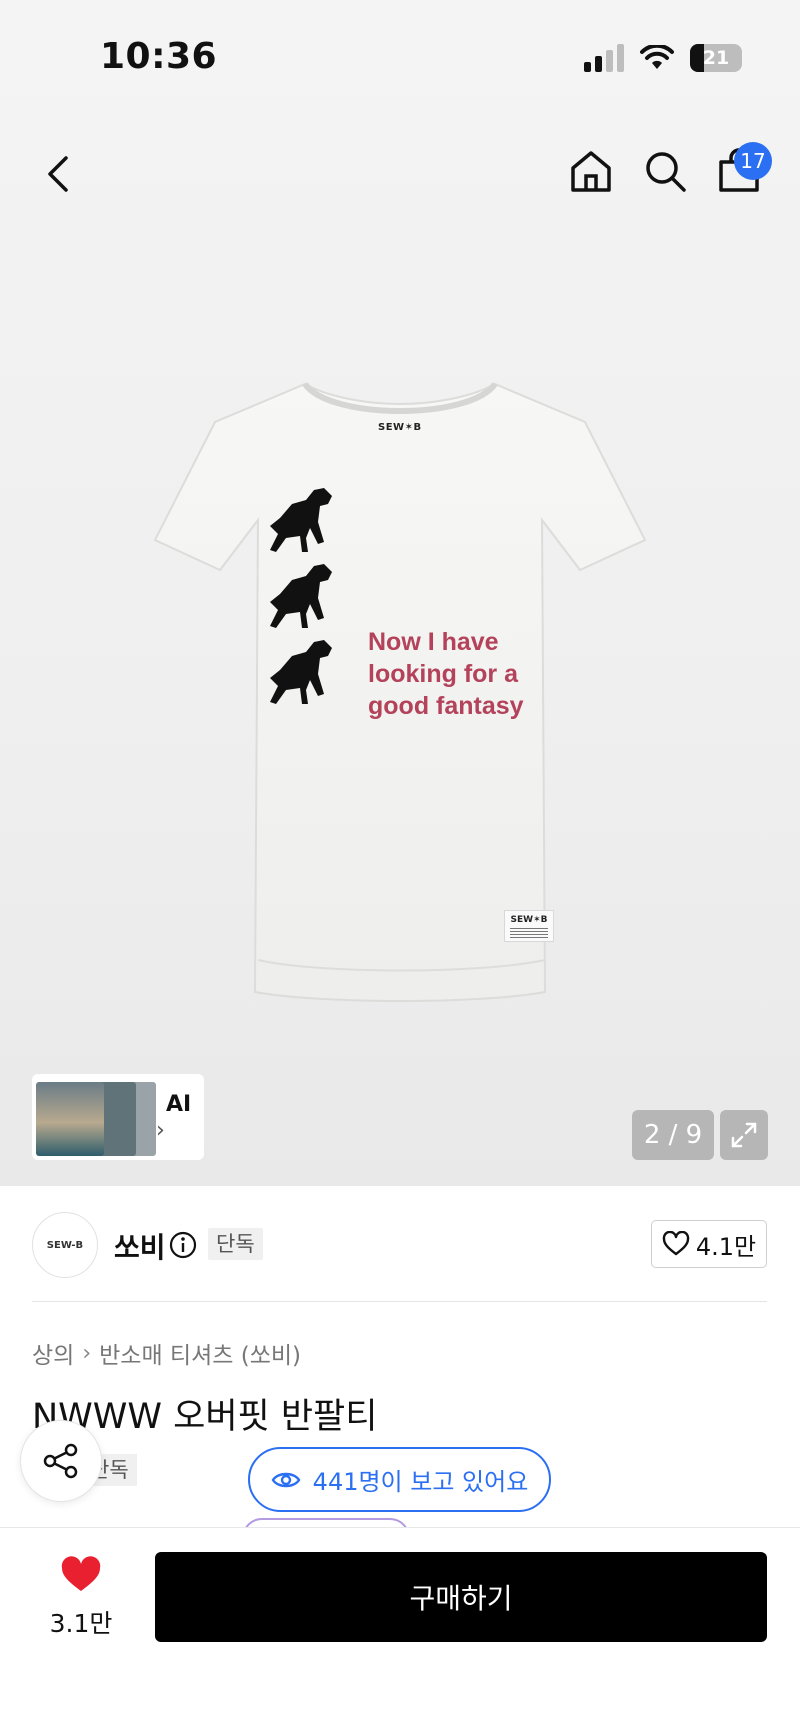  I want to click on status-icons: 21, so click(663, 58).